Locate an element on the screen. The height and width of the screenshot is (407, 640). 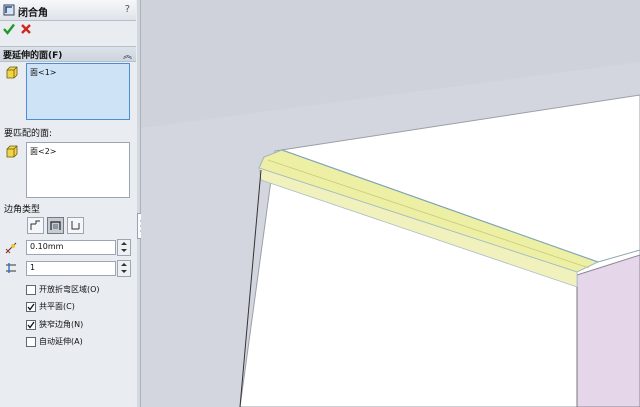
list-item: 面<1> is located at coordinates (43, 72).